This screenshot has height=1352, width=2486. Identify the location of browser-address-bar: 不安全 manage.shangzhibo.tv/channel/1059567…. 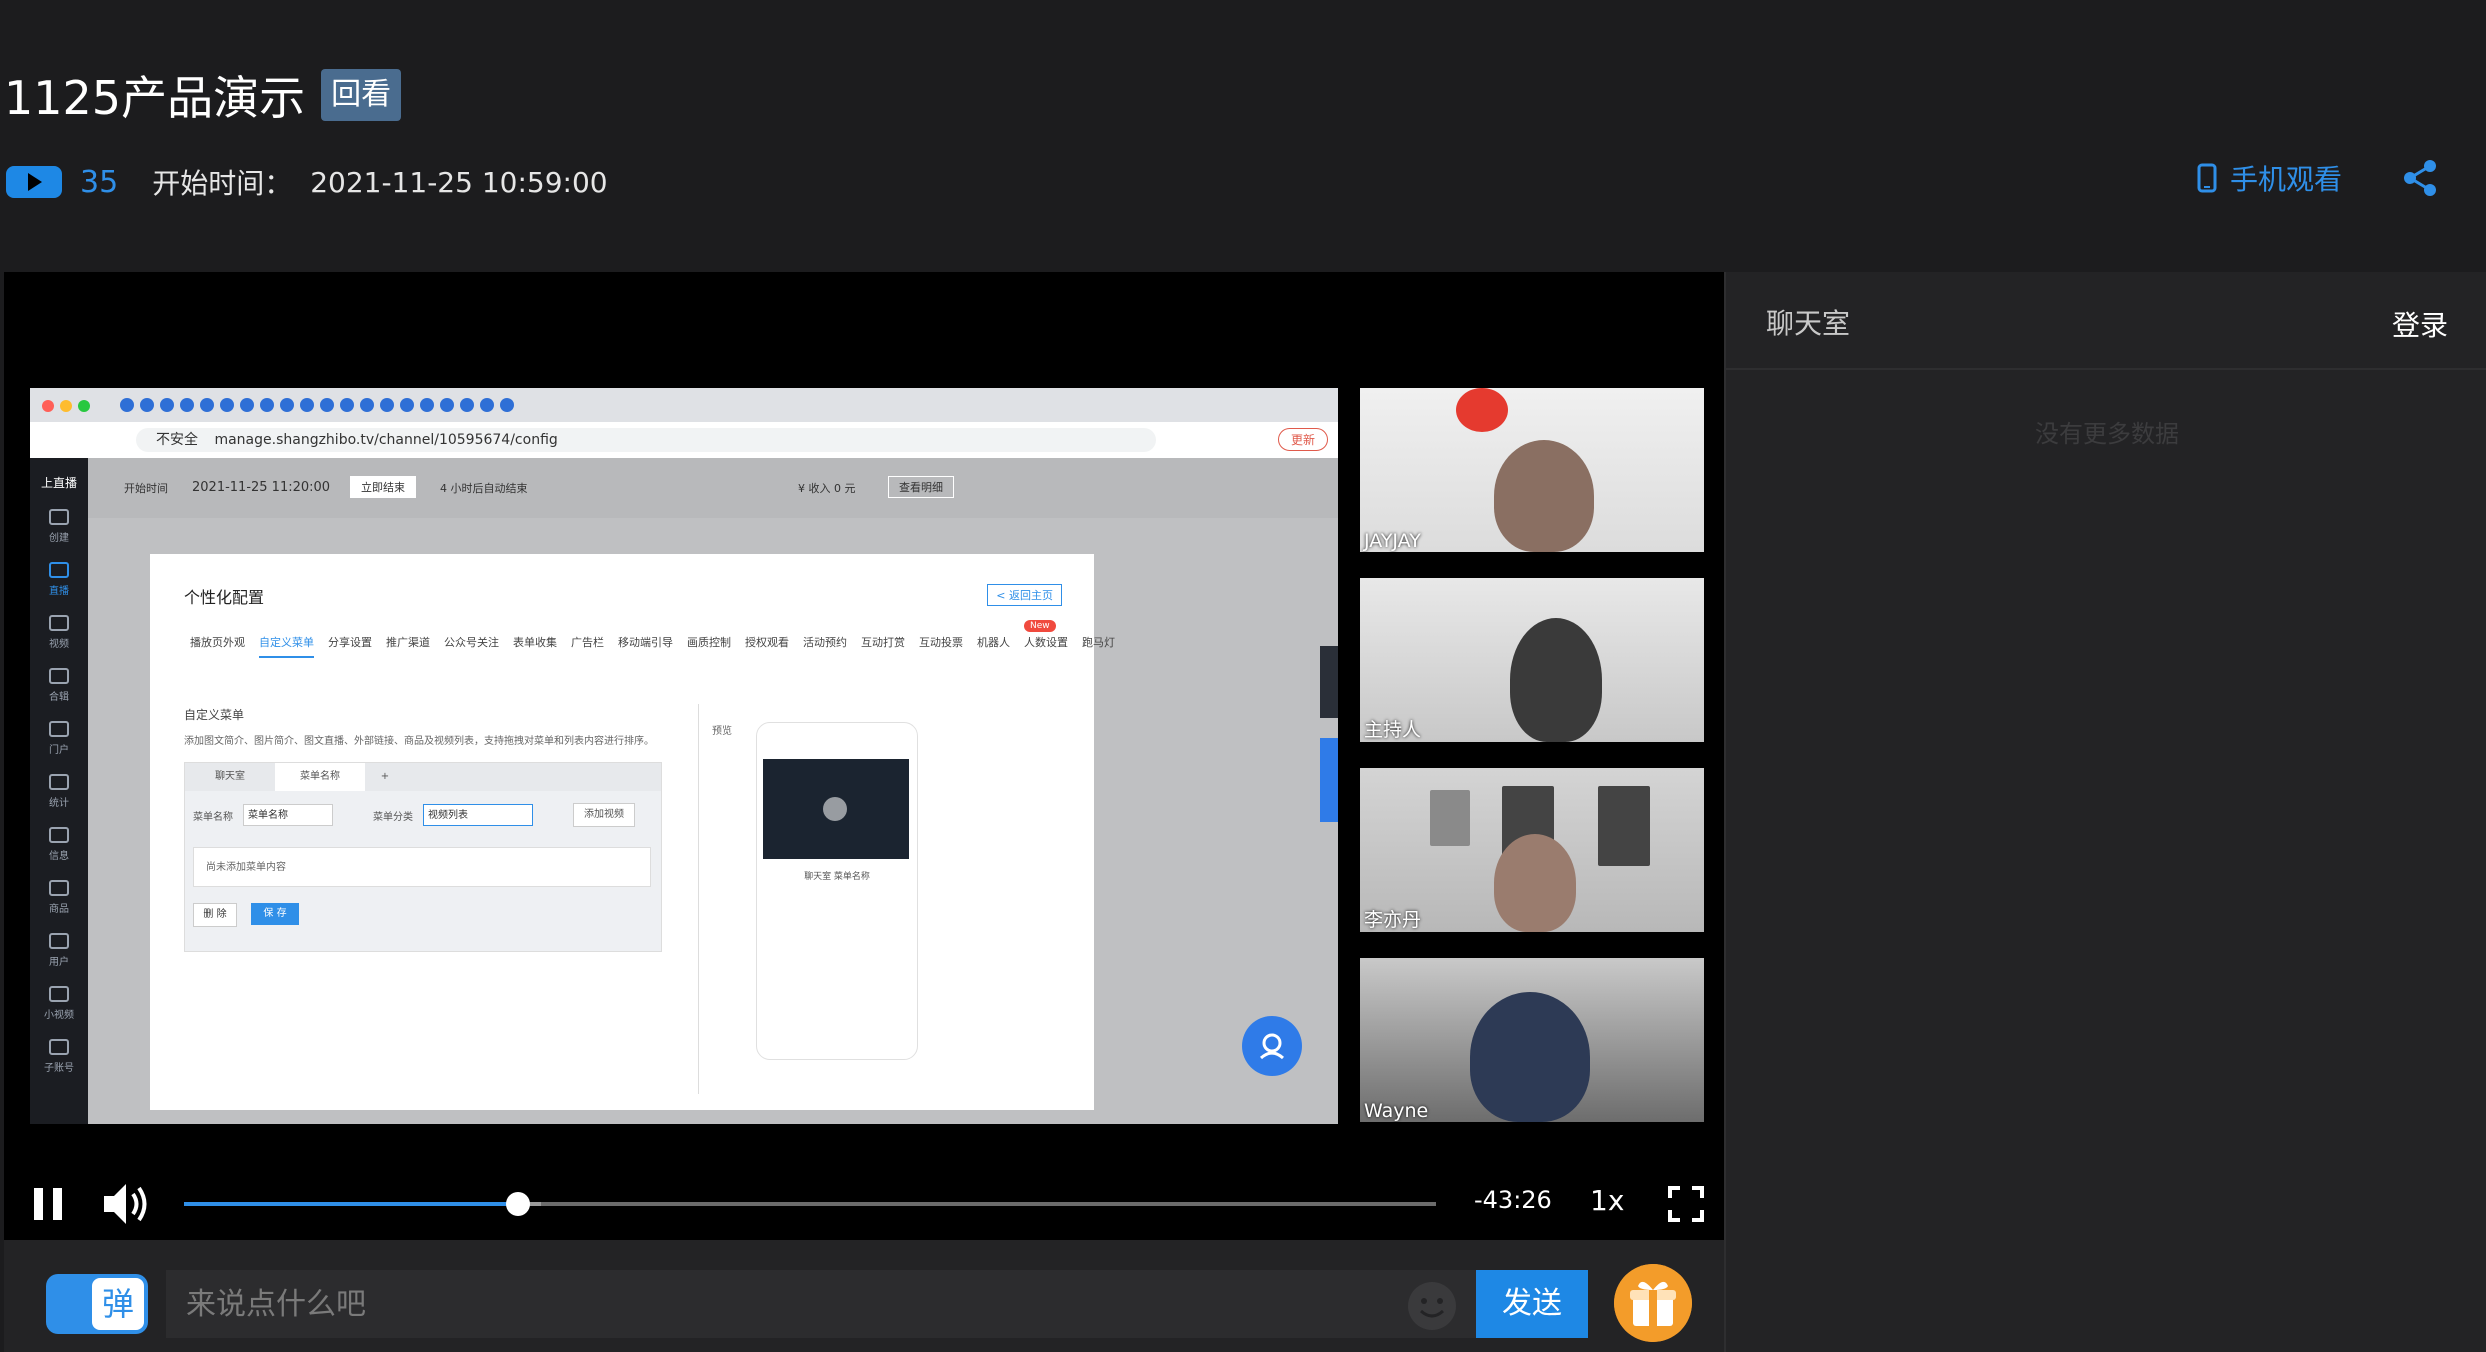
(684, 440).